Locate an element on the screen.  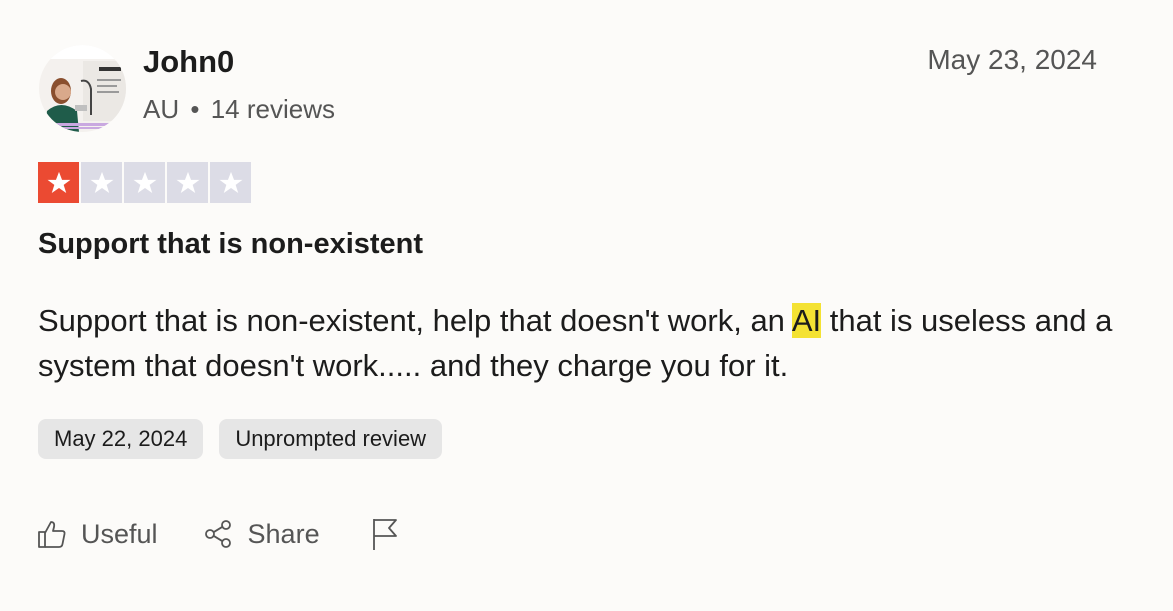
review-posted-date: May 23, 2024 is located at coordinates (1012, 59).